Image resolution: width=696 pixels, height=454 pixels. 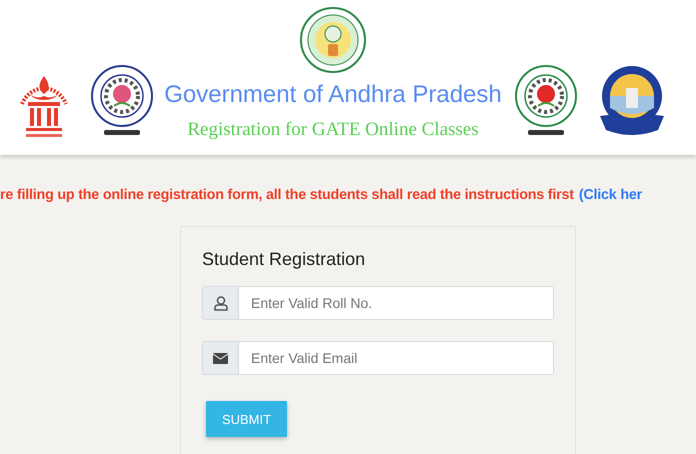 I want to click on envelope-icon, so click(x=220, y=358).